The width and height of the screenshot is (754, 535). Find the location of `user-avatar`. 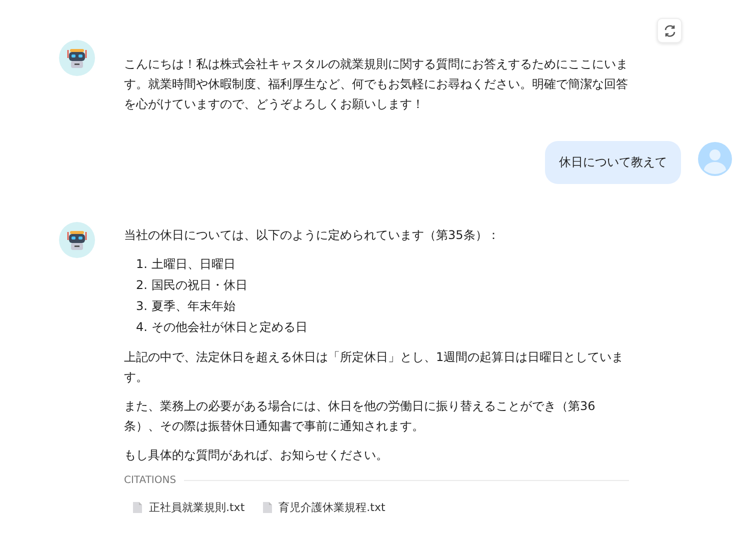

user-avatar is located at coordinates (715, 159).